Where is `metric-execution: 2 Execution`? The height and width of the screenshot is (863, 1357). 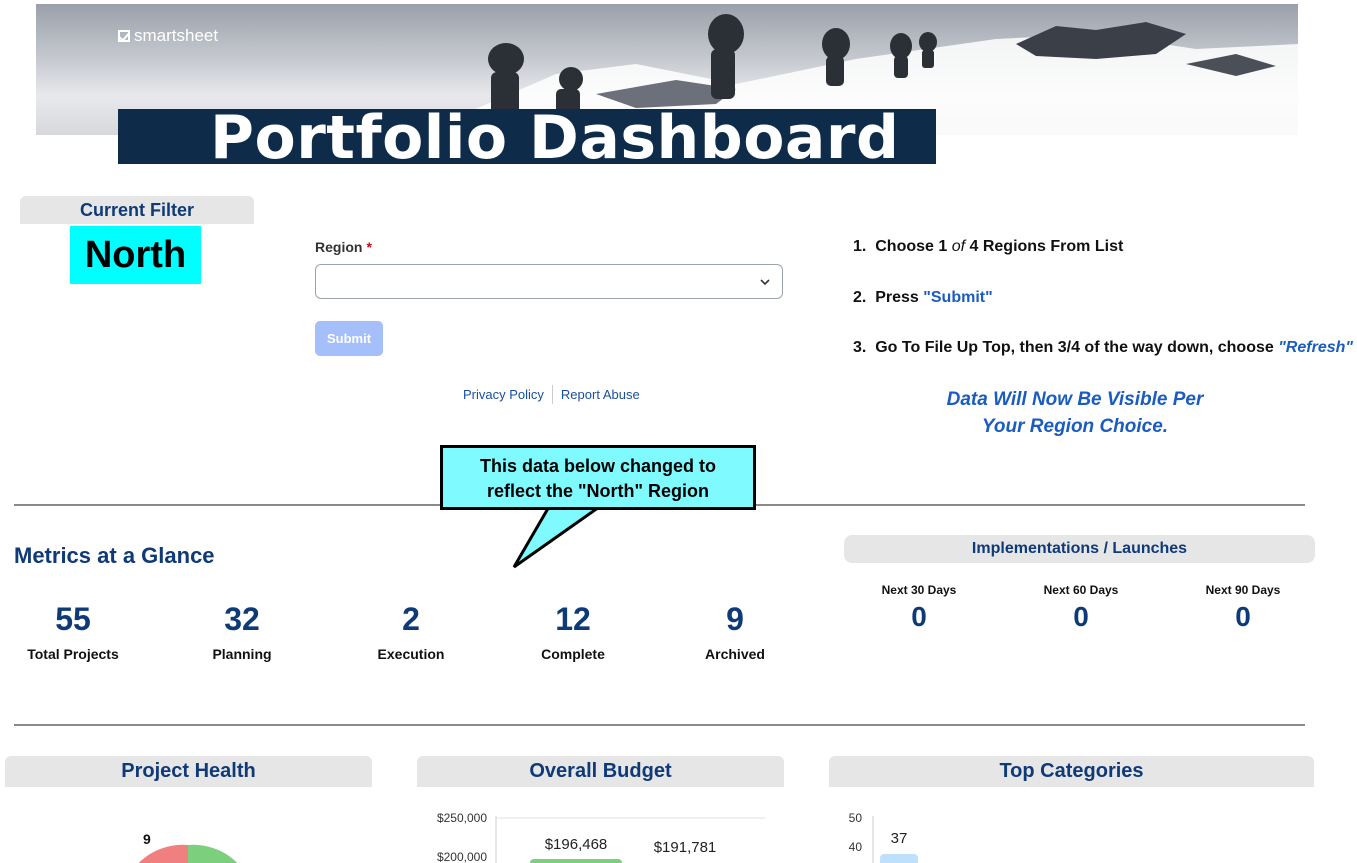 metric-execution: 2 Execution is located at coordinates (411, 631).